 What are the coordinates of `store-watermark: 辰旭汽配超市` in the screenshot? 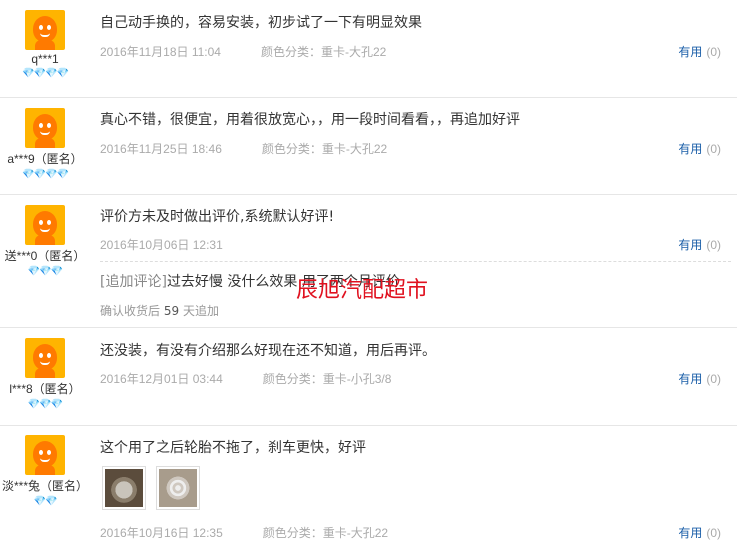 It's located at (362, 290).